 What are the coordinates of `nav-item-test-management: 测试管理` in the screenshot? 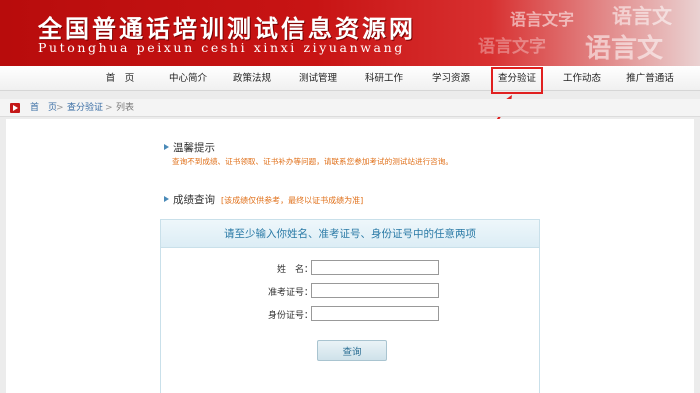 It's located at (318, 78).